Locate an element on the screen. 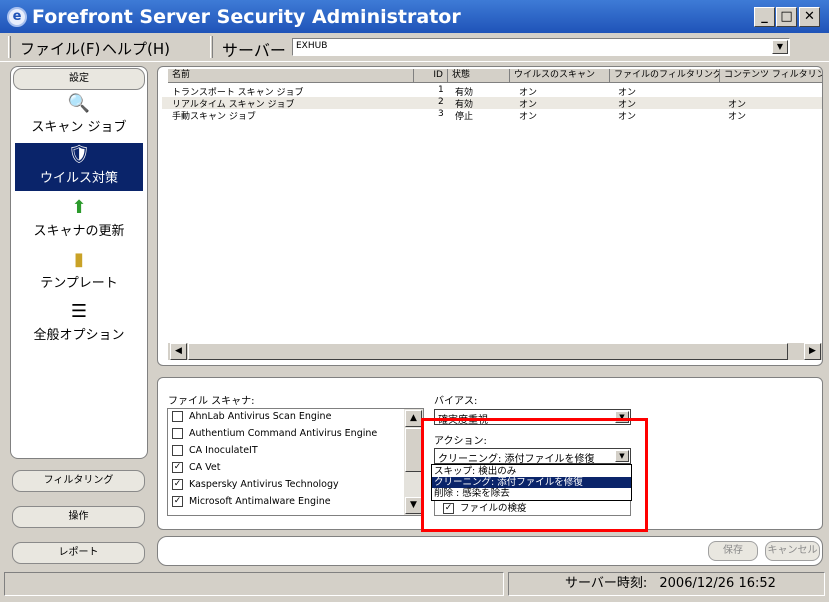  save-button: 保存 is located at coordinates (733, 551).